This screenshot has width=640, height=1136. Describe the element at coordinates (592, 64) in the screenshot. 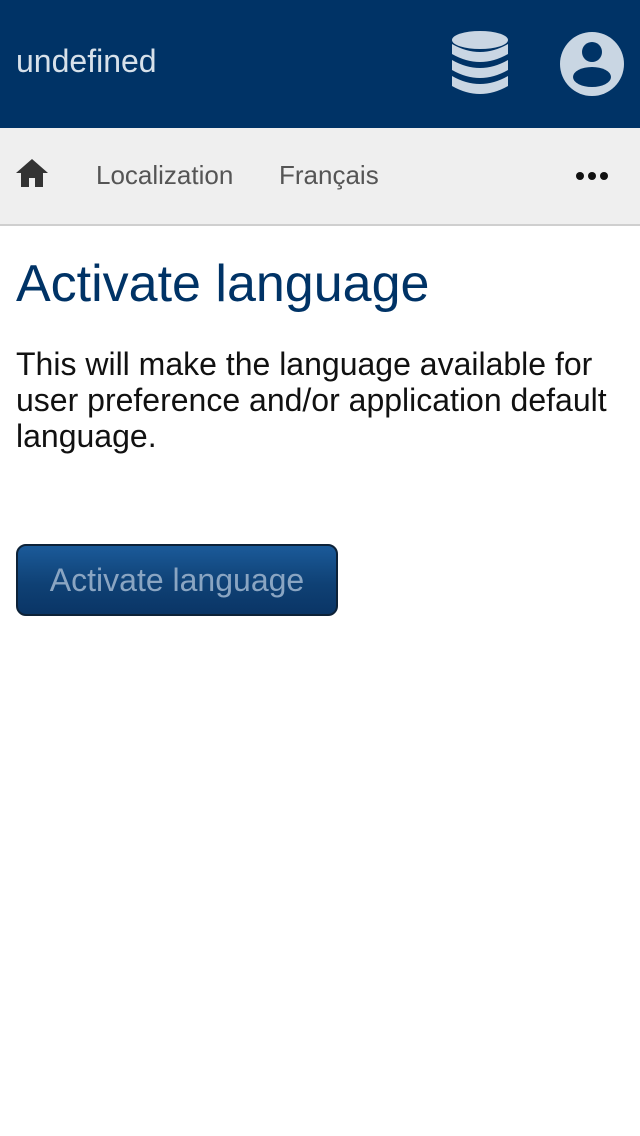

I see `user-circle-icon` at that location.